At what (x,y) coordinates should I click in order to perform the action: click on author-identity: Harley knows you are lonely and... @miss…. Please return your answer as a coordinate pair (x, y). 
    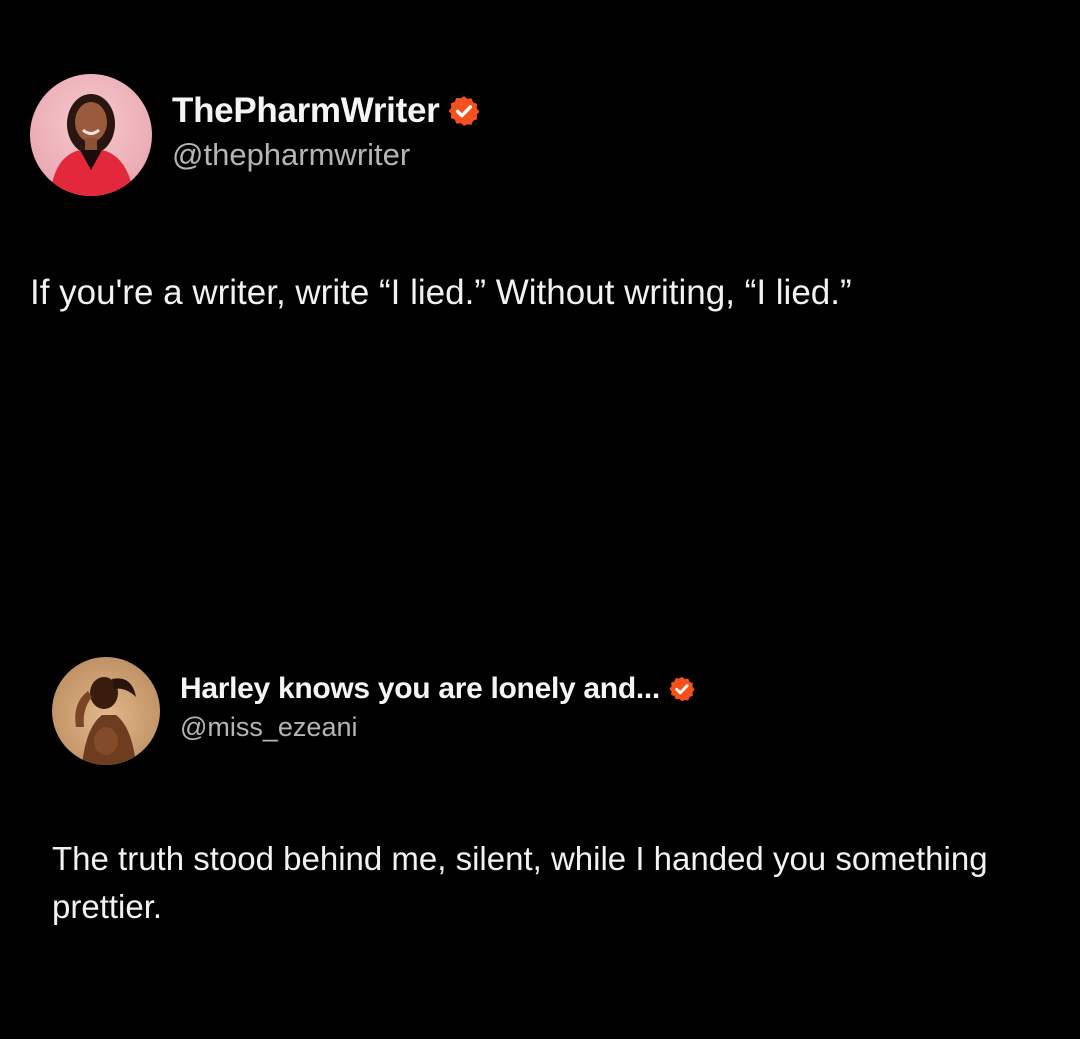
    Looking at the image, I should click on (438, 707).